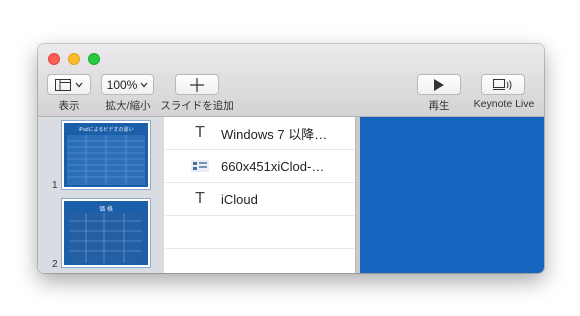  I want to click on list-item: T iCloud, so click(260, 199).